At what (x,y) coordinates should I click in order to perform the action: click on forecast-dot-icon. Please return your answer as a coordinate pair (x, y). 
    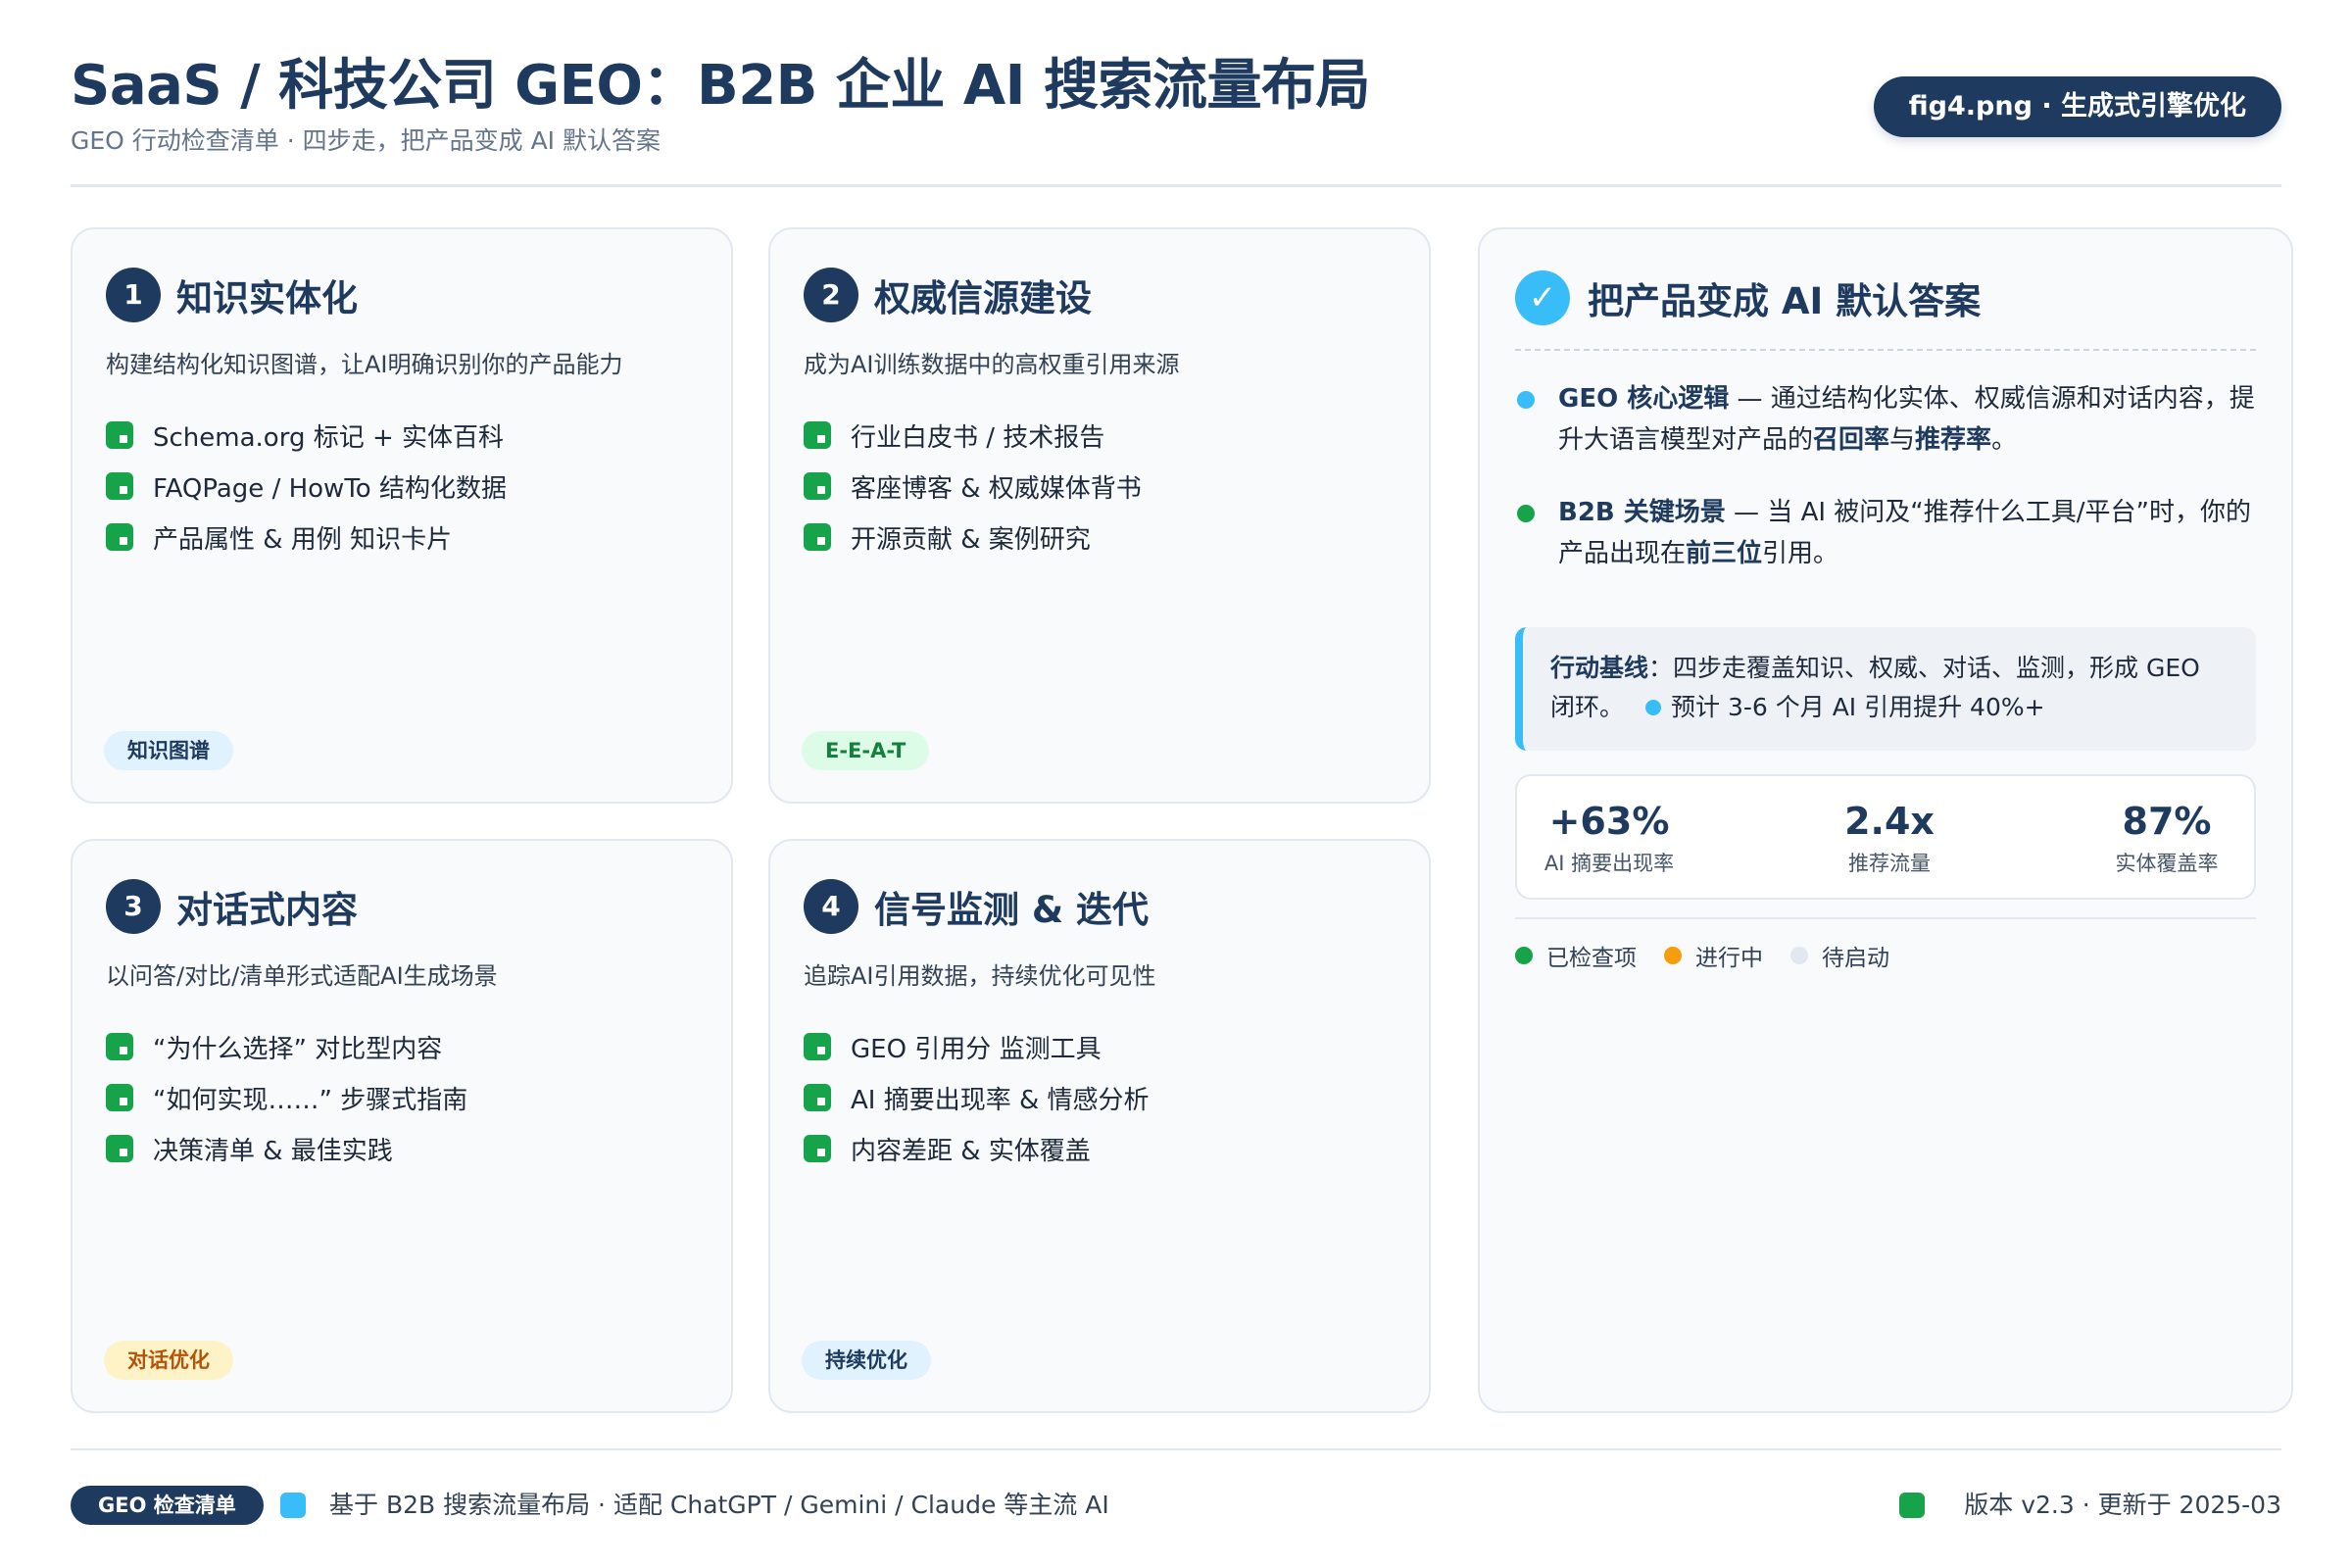
    Looking at the image, I should click on (1653, 707).